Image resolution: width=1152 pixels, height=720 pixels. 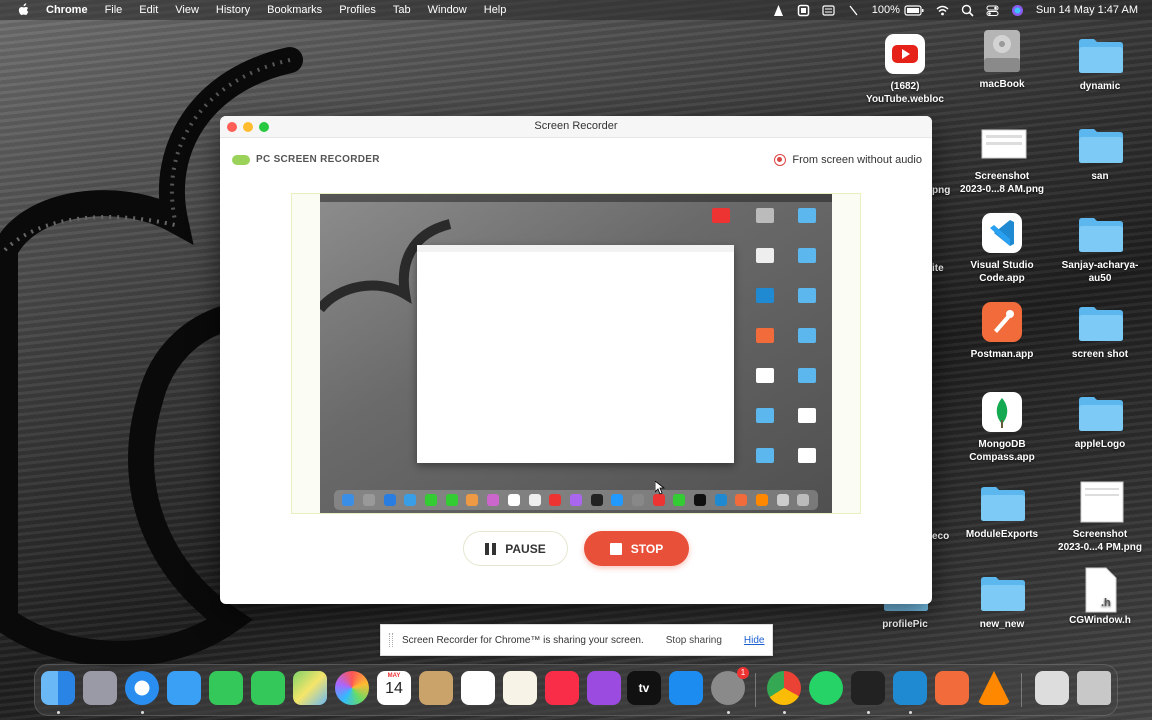 I want to click on desktop-icon-label: MongoDB Compass.app, so click(x=1002, y=451).